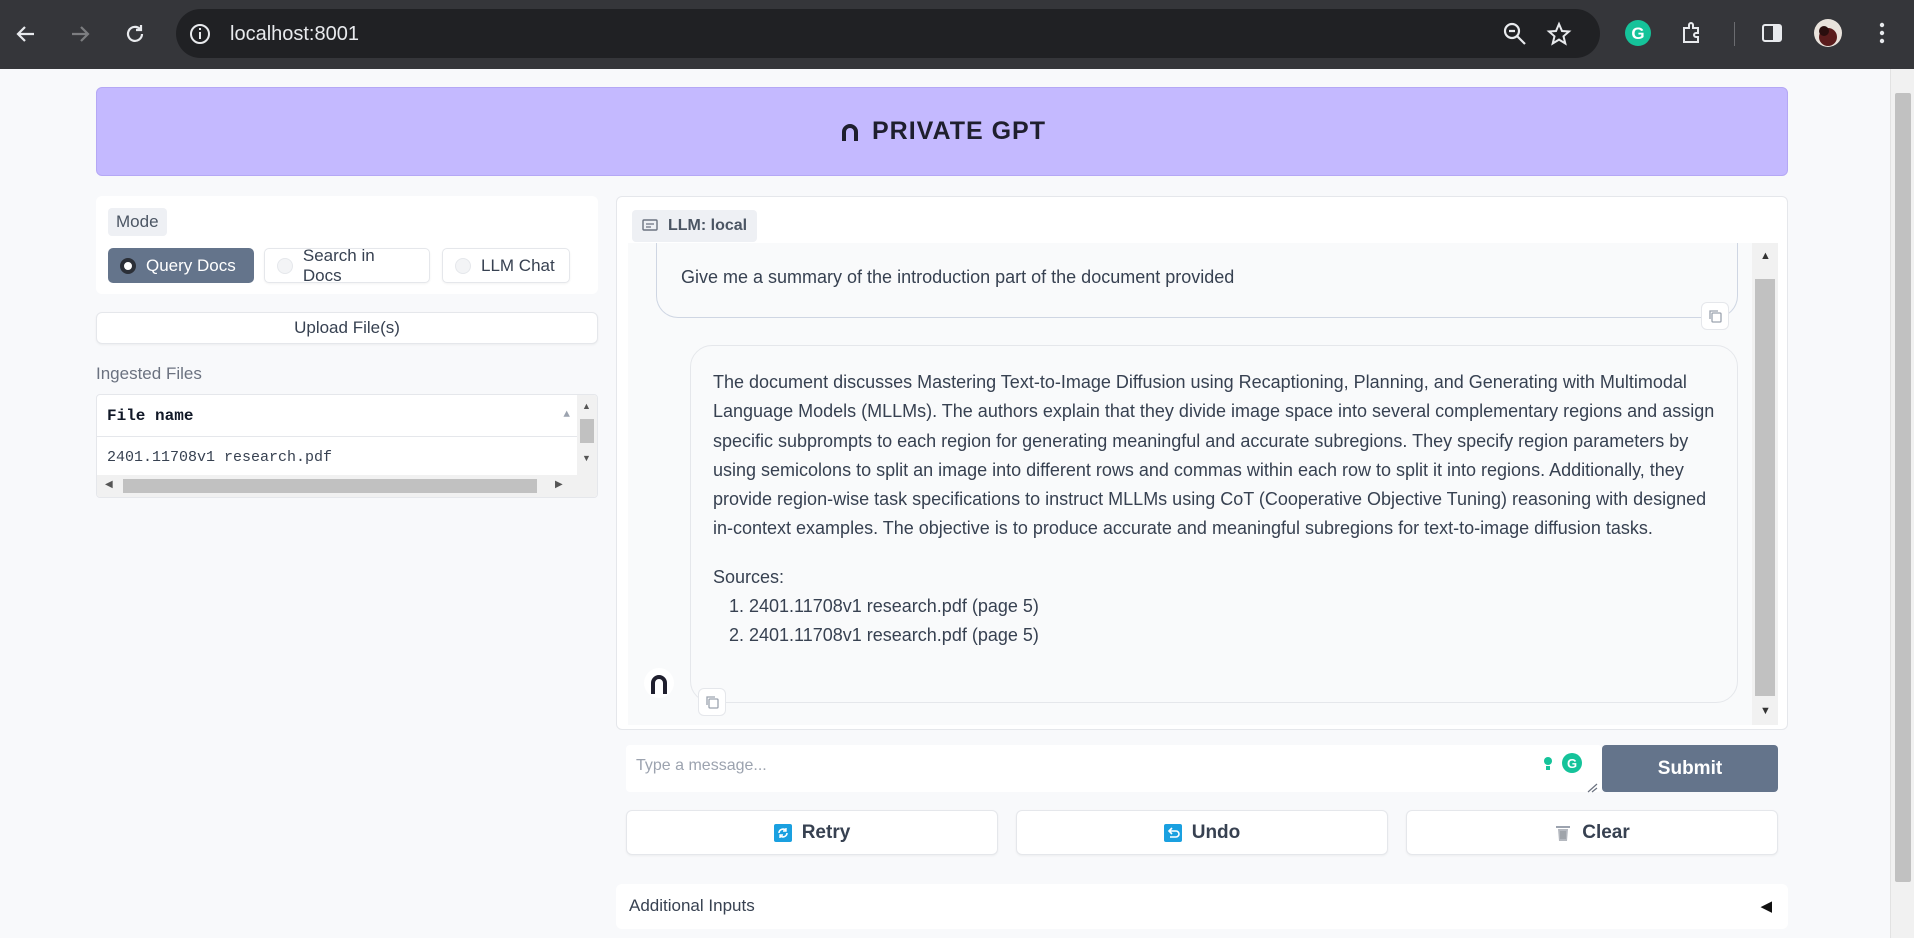  I want to click on browser-toolbar: localhost:8001 G, so click(957, 34).